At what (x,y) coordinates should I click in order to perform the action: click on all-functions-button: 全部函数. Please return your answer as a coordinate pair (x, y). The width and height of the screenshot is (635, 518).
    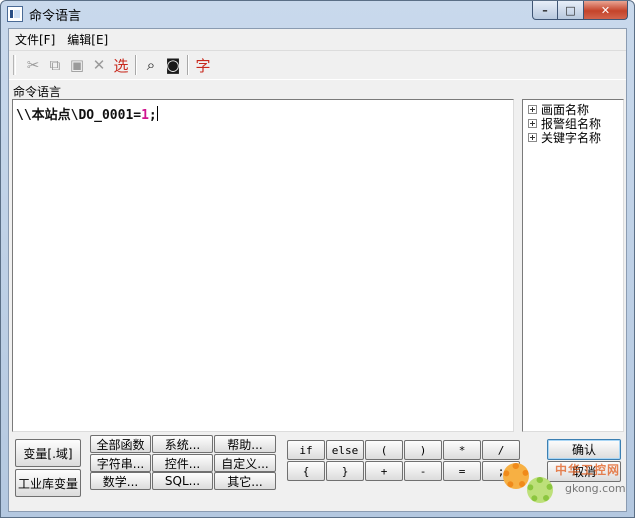
    Looking at the image, I should click on (120, 444).